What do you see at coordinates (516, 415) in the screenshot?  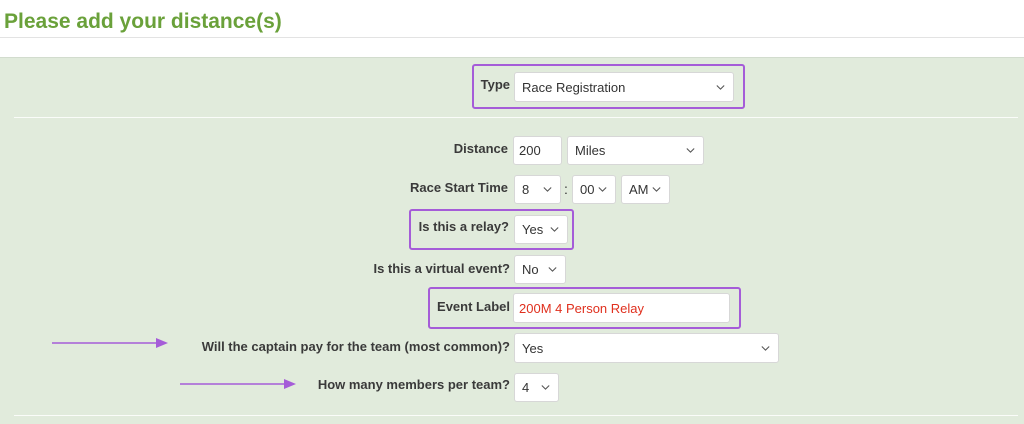 I see `section-divider-bottom` at bounding box center [516, 415].